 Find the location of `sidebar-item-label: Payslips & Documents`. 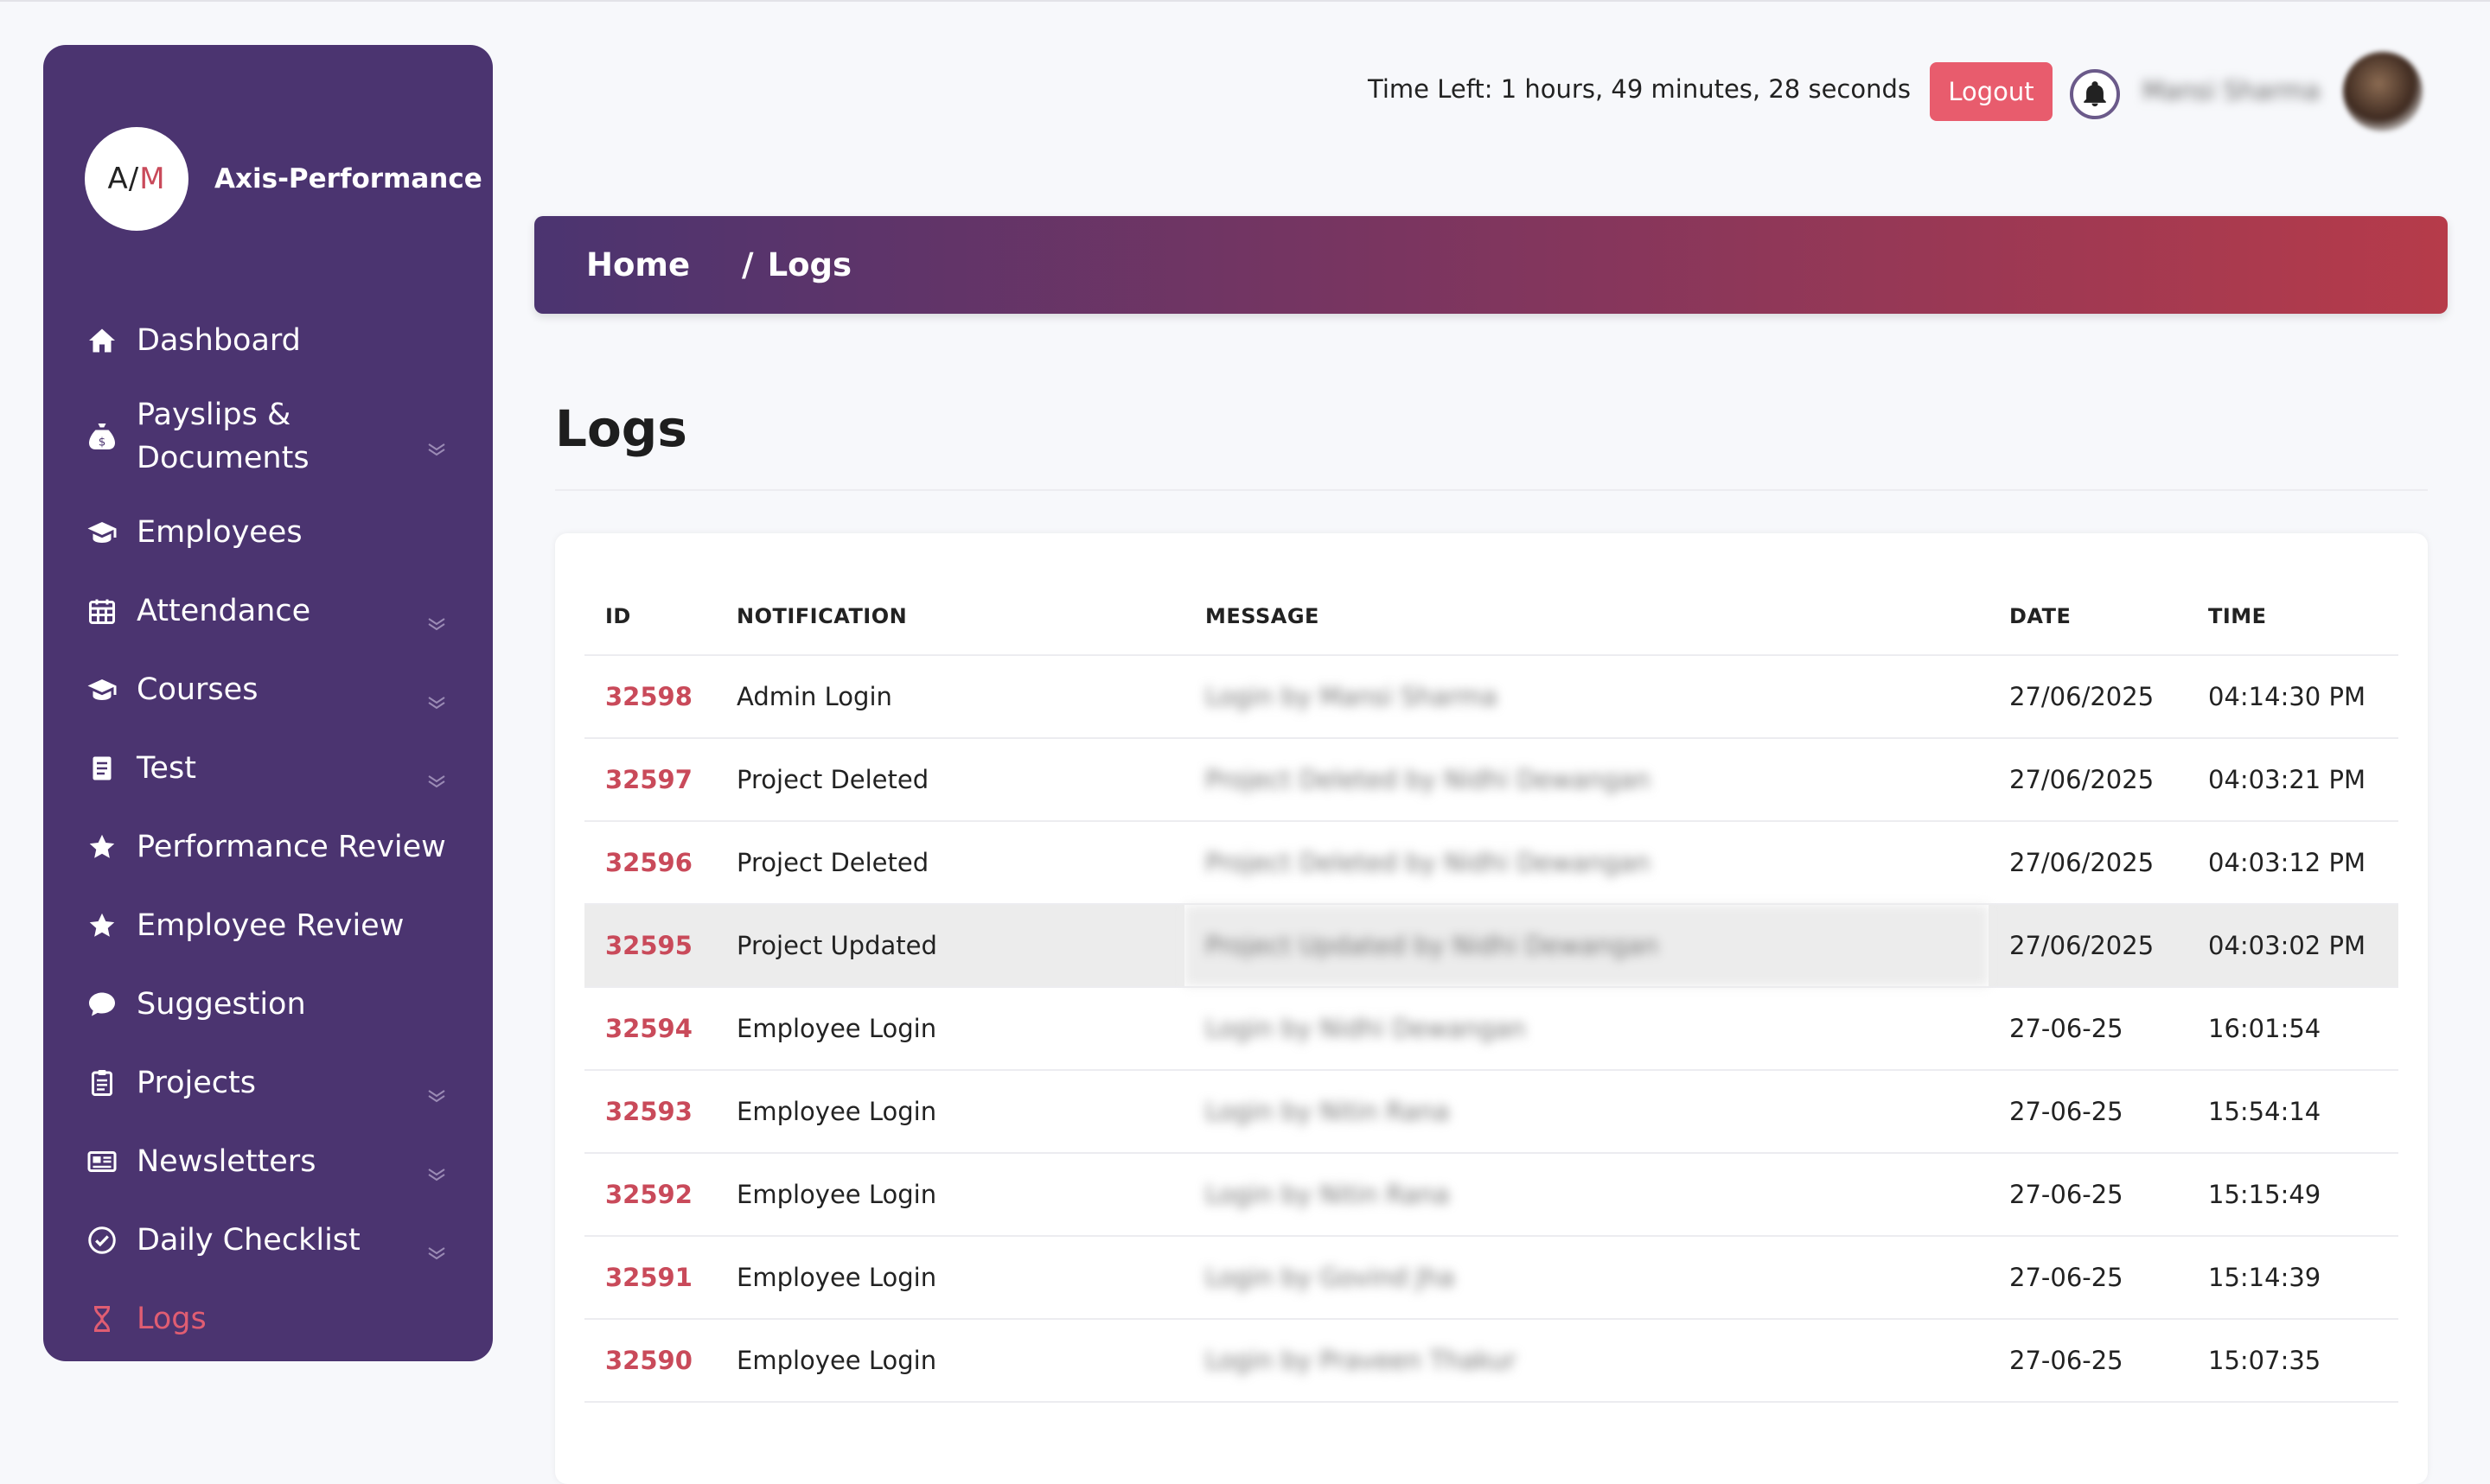

sidebar-item-label: Payslips & Documents is located at coordinates (223, 436).